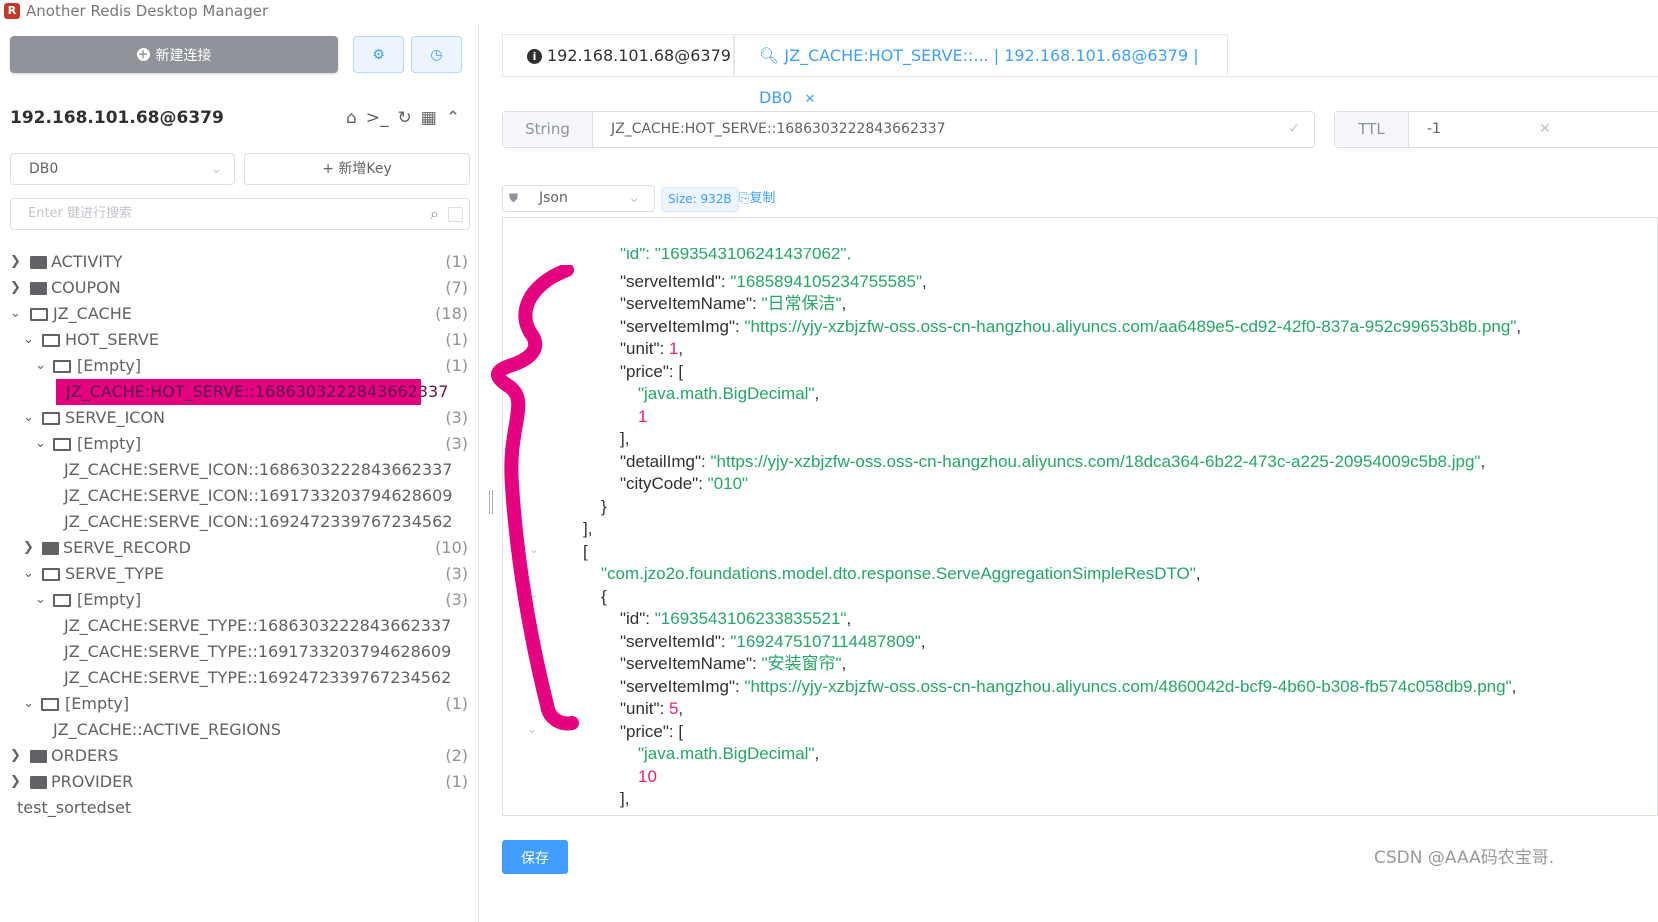  Describe the element at coordinates (241, 470) in the screenshot. I see `tree-key: JZ_CACHE:SERVE_ICON::1686303222843662337` at that location.